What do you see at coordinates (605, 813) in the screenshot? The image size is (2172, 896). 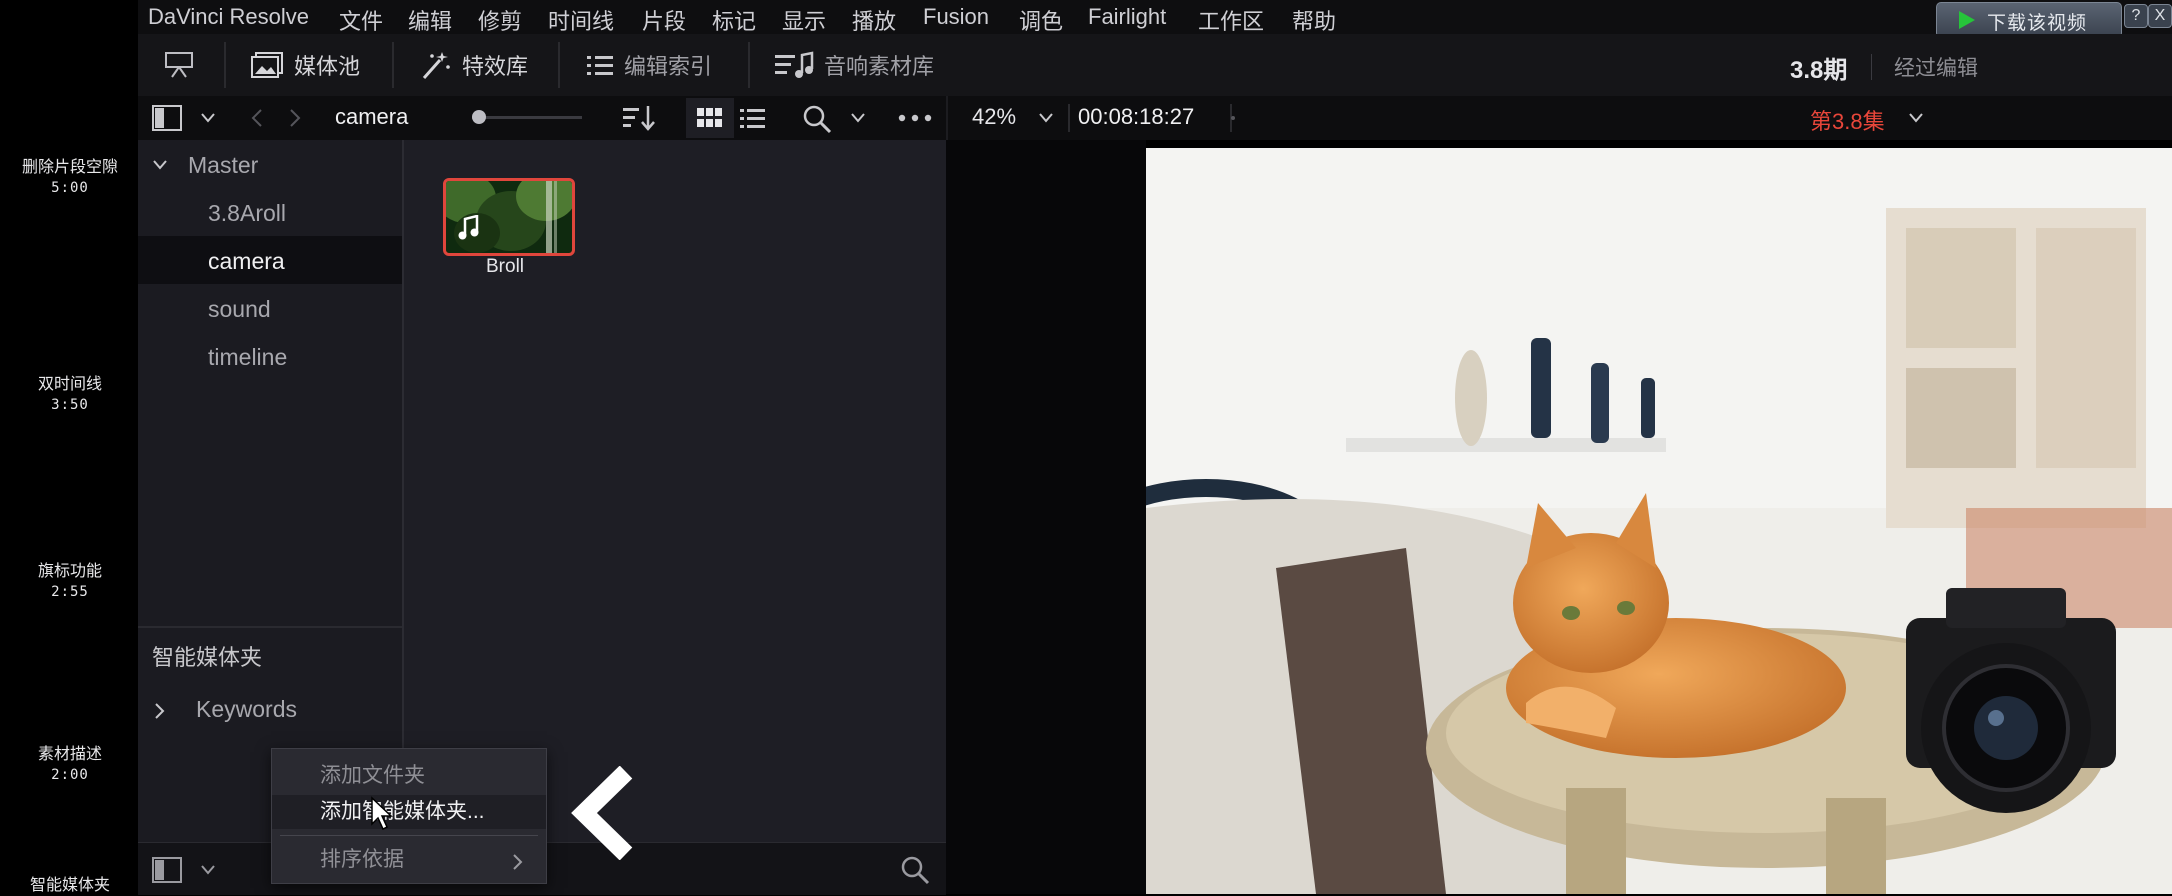 I see `previous-chapter-icon` at bounding box center [605, 813].